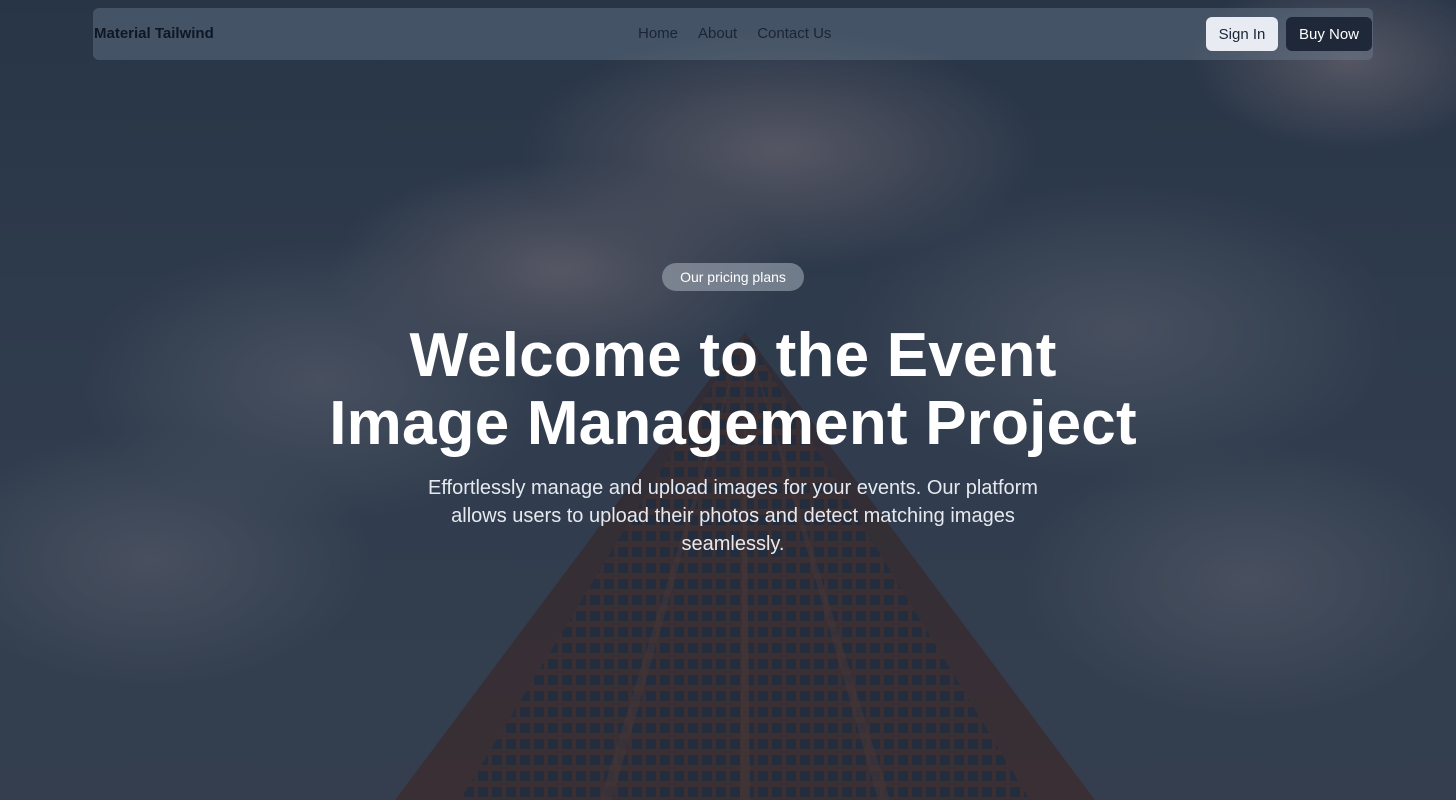  Describe the element at coordinates (1329, 34) in the screenshot. I see `buy-now-button: Buy Now` at that location.